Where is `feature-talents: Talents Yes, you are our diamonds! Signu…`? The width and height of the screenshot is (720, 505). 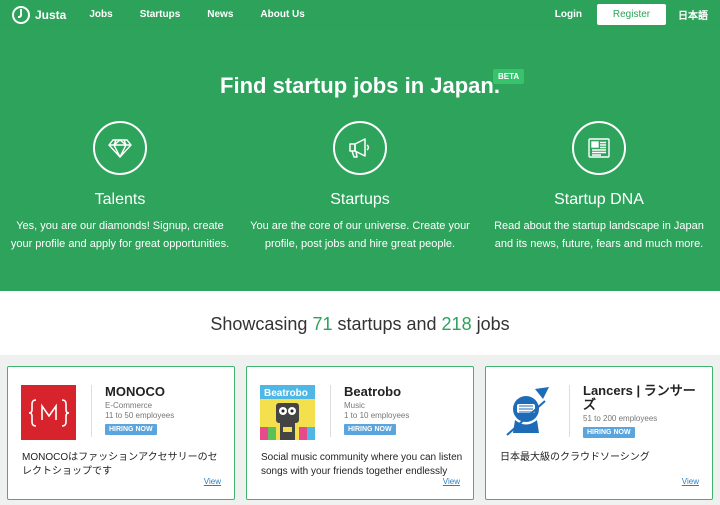 feature-talents: Talents Yes, you are our diamonds! Signu… is located at coordinates (120, 187).